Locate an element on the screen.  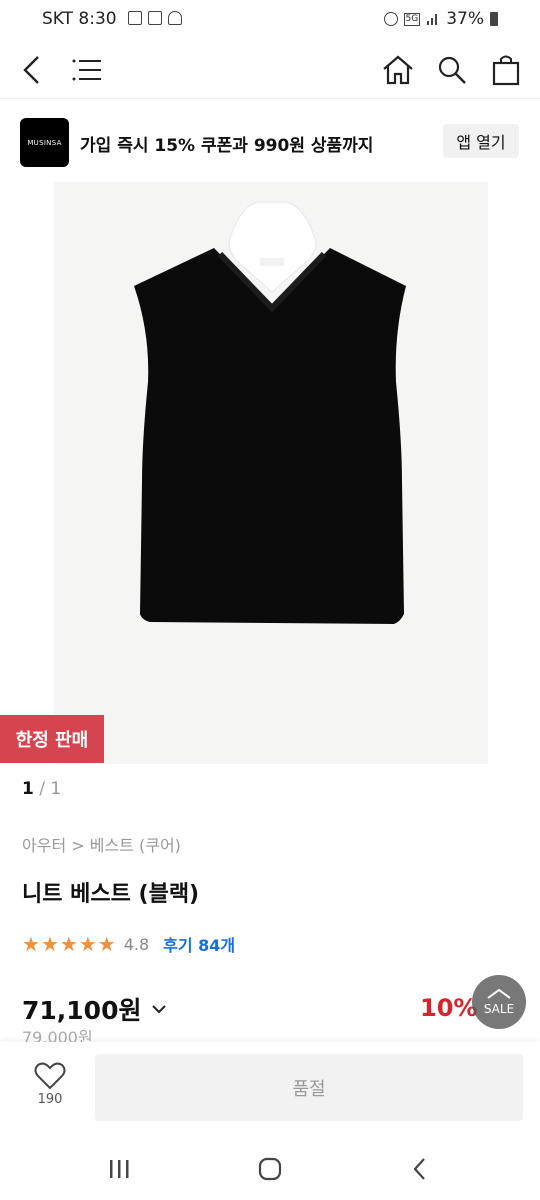
notification-icons is located at coordinates (155, 18).